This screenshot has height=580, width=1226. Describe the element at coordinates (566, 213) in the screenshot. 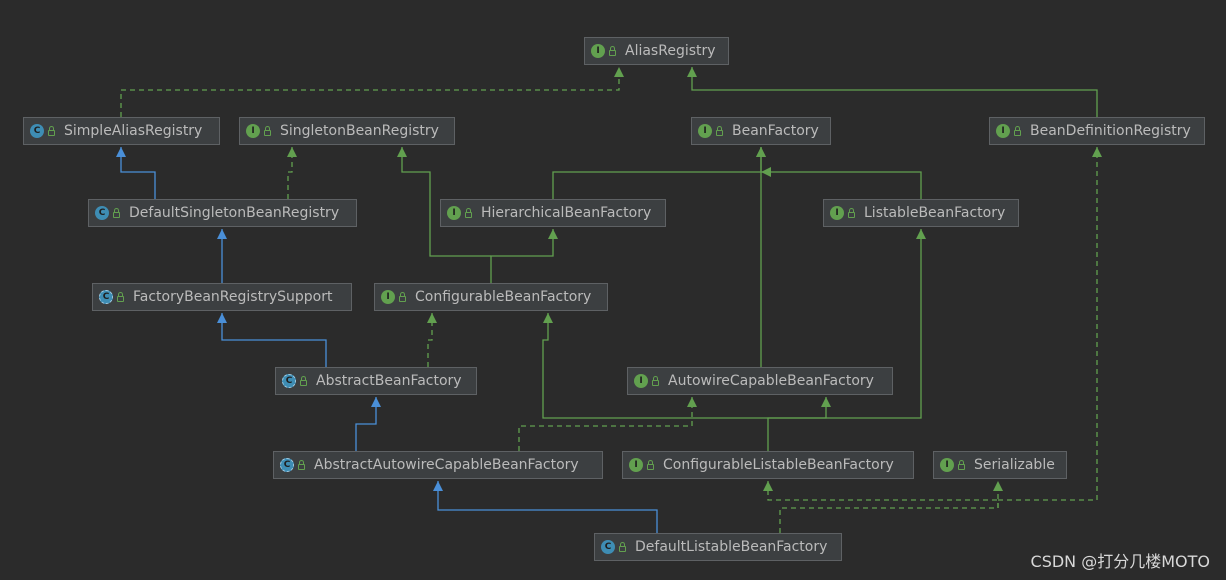

I see `node-label: HierarchicalBeanFactory` at that location.